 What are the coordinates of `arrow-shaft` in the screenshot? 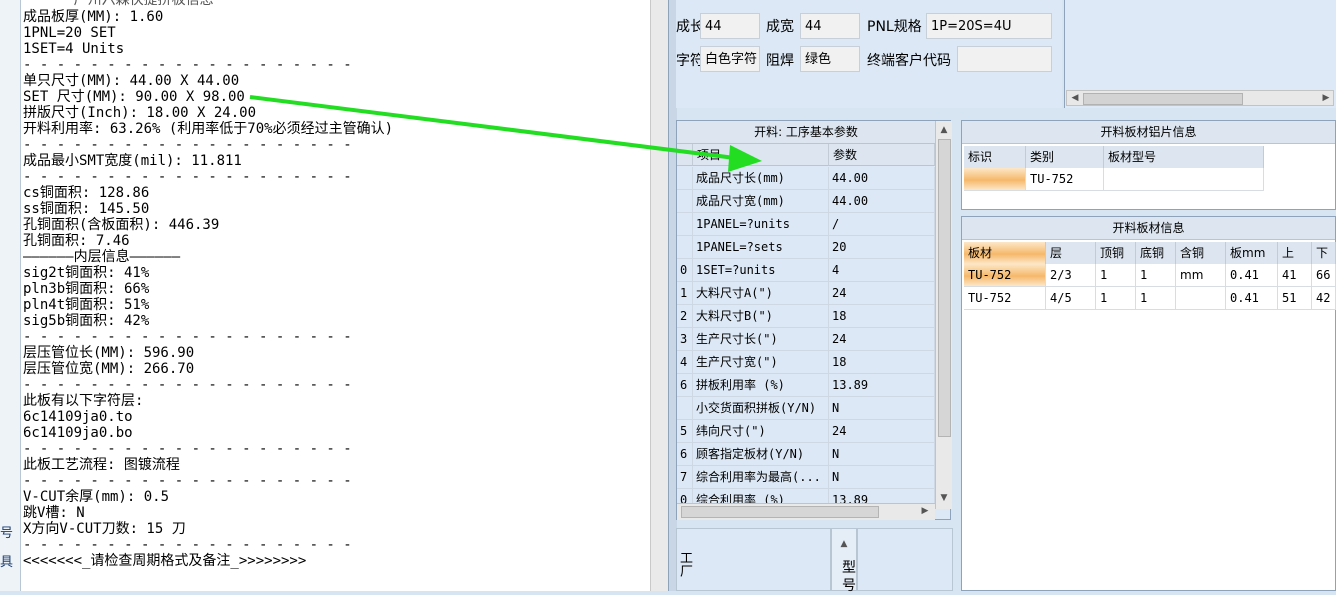 It's located at (492, 127).